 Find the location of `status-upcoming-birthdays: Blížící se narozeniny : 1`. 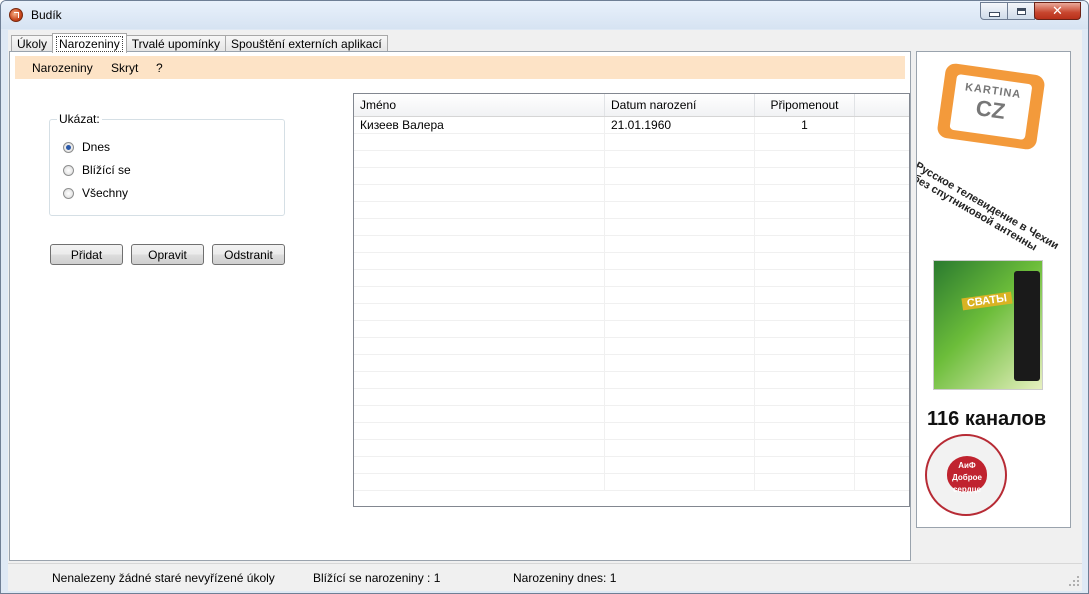

status-upcoming-birthdays: Blížící se narozeniny : 1 is located at coordinates (377, 578).